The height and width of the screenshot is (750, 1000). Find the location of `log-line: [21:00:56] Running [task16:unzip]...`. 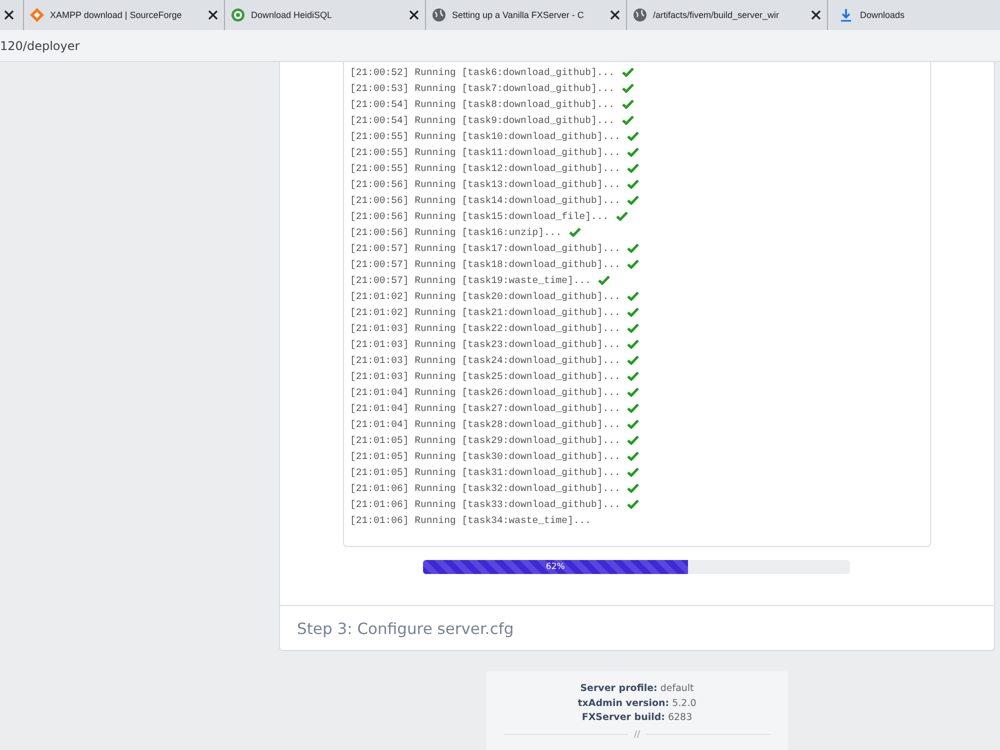

log-line: [21:00:56] Running [task16:unzip]... is located at coordinates (456, 232).